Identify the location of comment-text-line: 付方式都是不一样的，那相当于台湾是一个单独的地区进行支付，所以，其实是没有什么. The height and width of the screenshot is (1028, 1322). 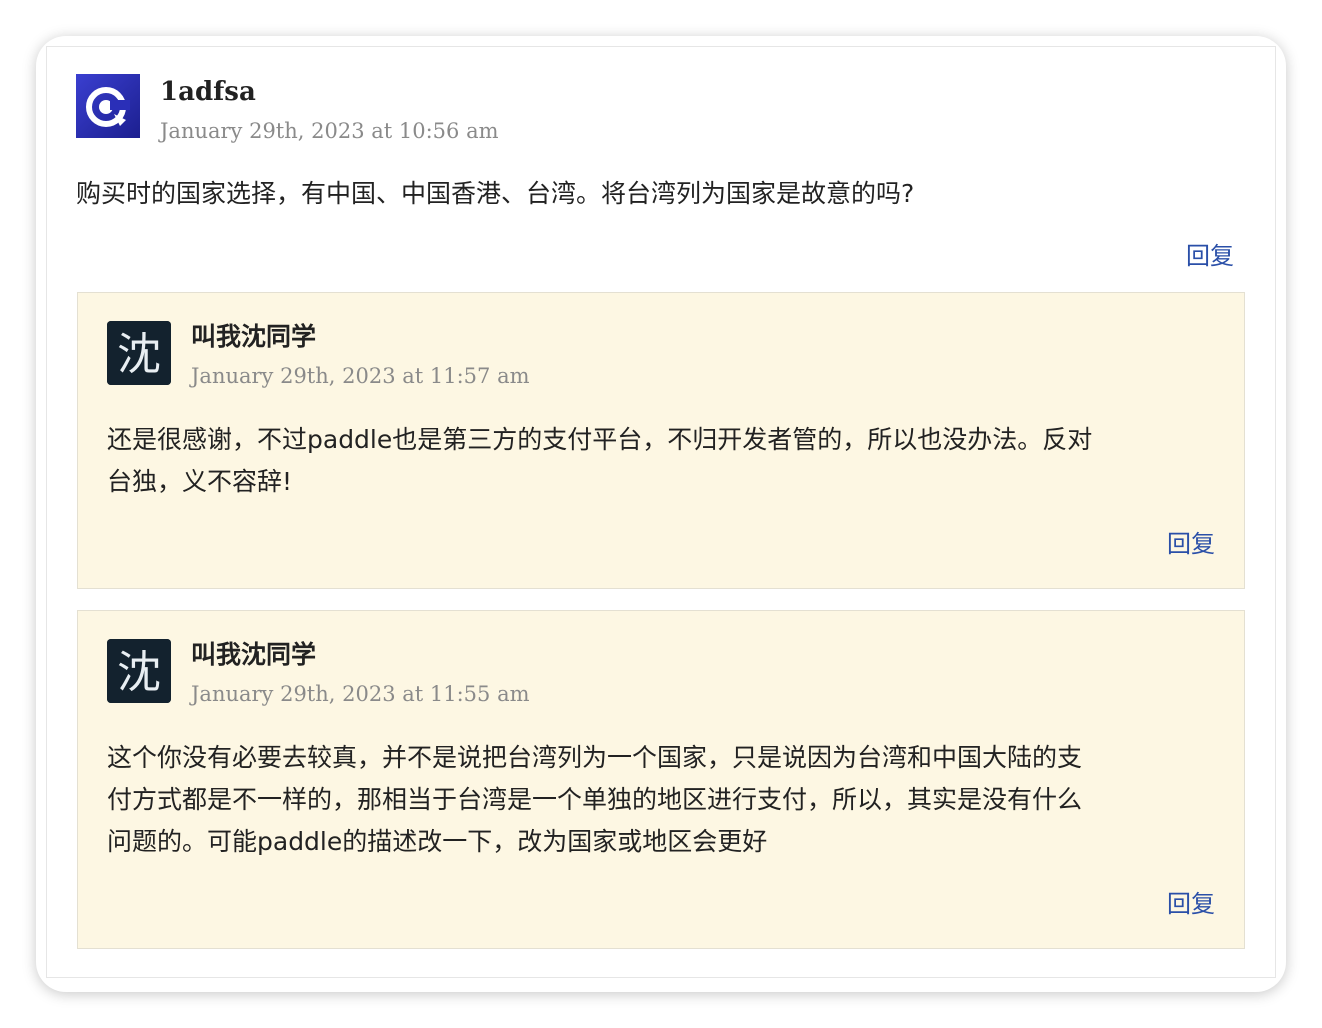
(595, 799).